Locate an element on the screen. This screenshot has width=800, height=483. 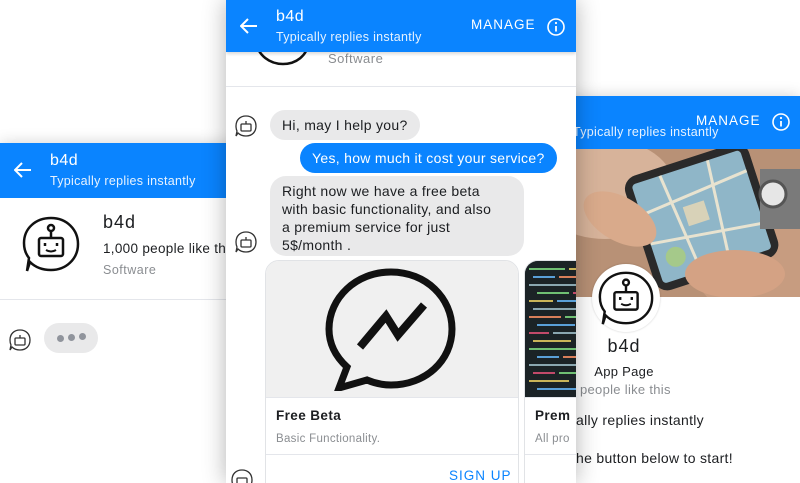
card-title: Free Beta is located at coordinates (309, 415).